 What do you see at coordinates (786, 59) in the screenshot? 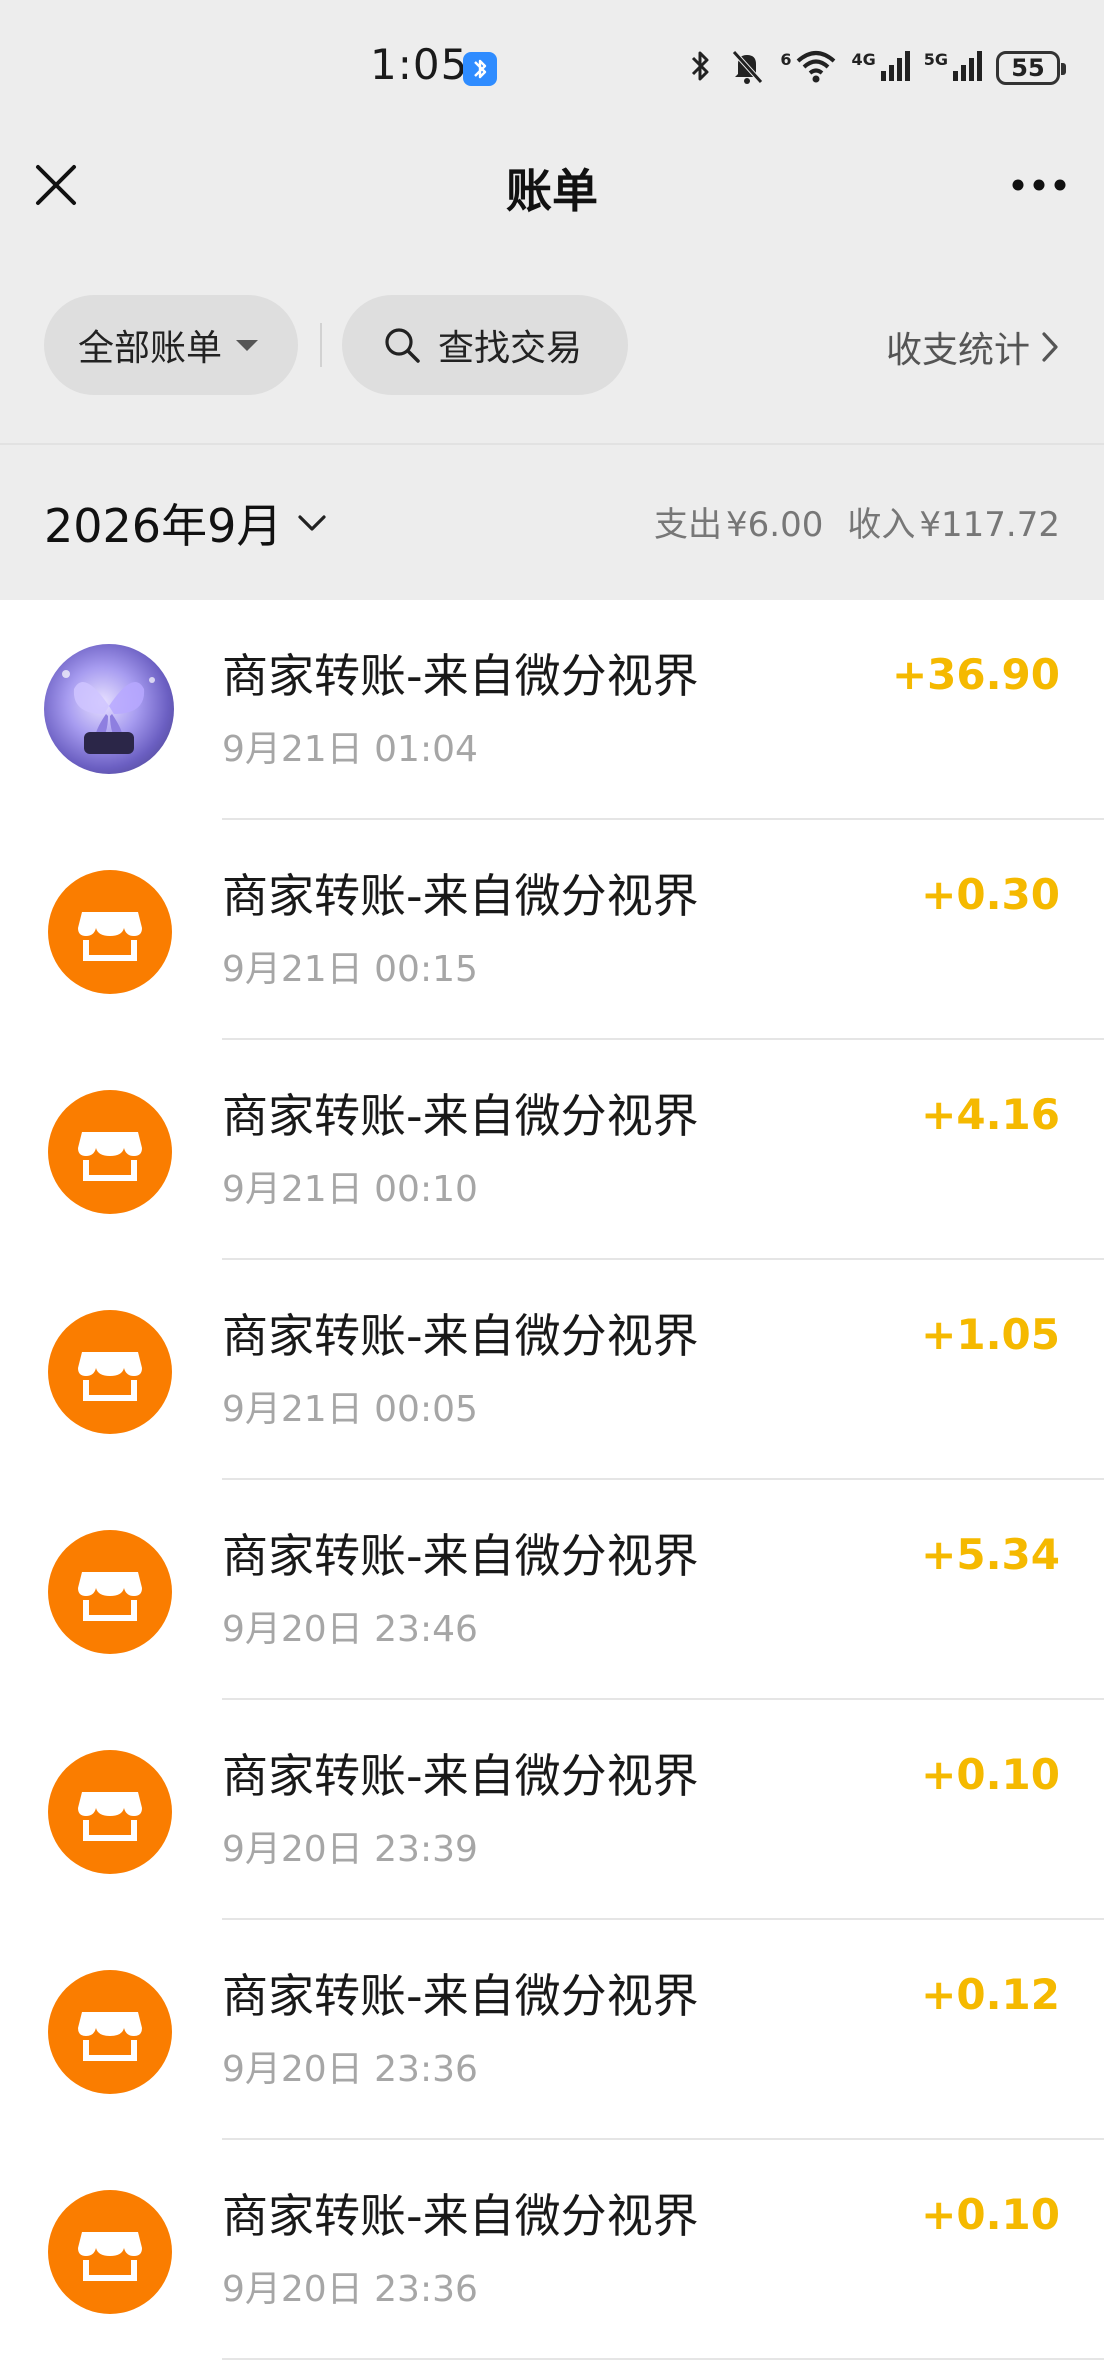
I see `network-label-1: 6` at bounding box center [786, 59].